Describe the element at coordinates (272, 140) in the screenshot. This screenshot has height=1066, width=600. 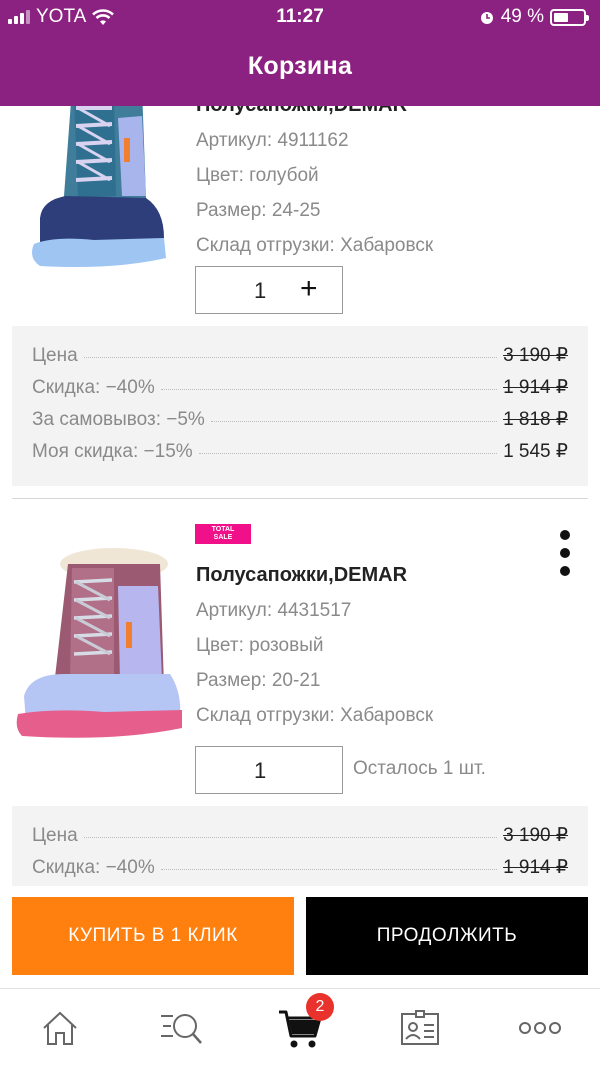
I see `product-article: Артикул: 4911162` at that location.